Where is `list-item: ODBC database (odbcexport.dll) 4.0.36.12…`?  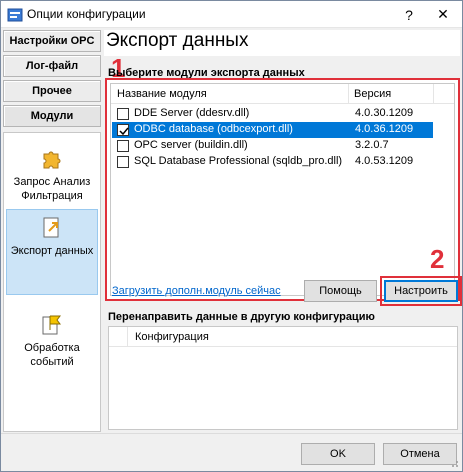 list-item: ODBC database (odbcexport.dll) 4.0.36.12… is located at coordinates (272, 130).